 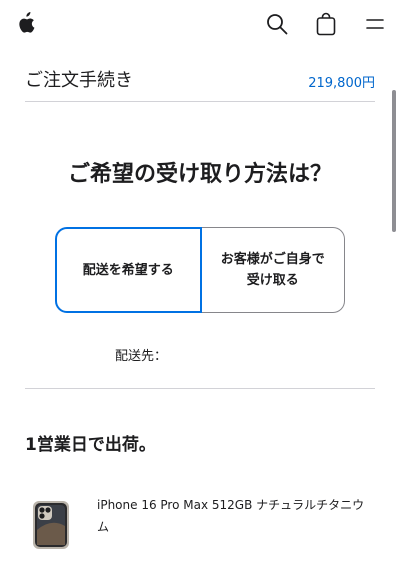 What do you see at coordinates (26, 23) in the screenshot?
I see `apple-logo-icon` at bounding box center [26, 23].